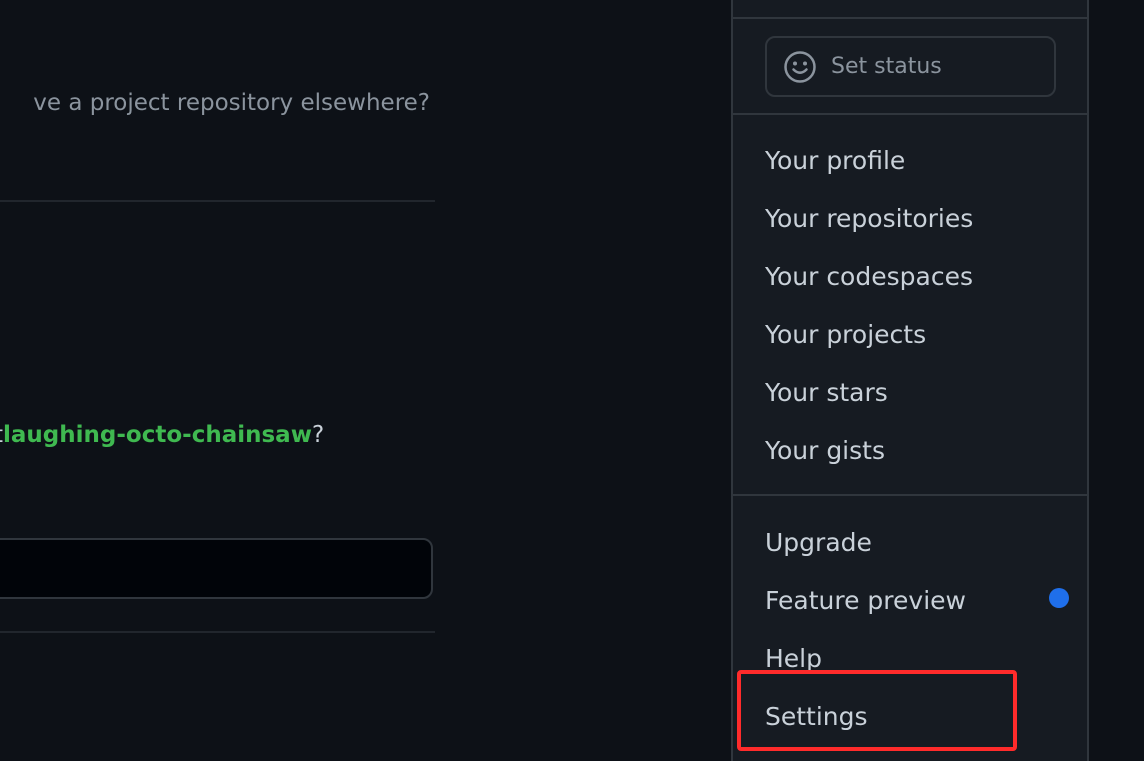 The width and height of the screenshot is (1144, 761). I want to click on confirm-suffix: ?, so click(318, 435).